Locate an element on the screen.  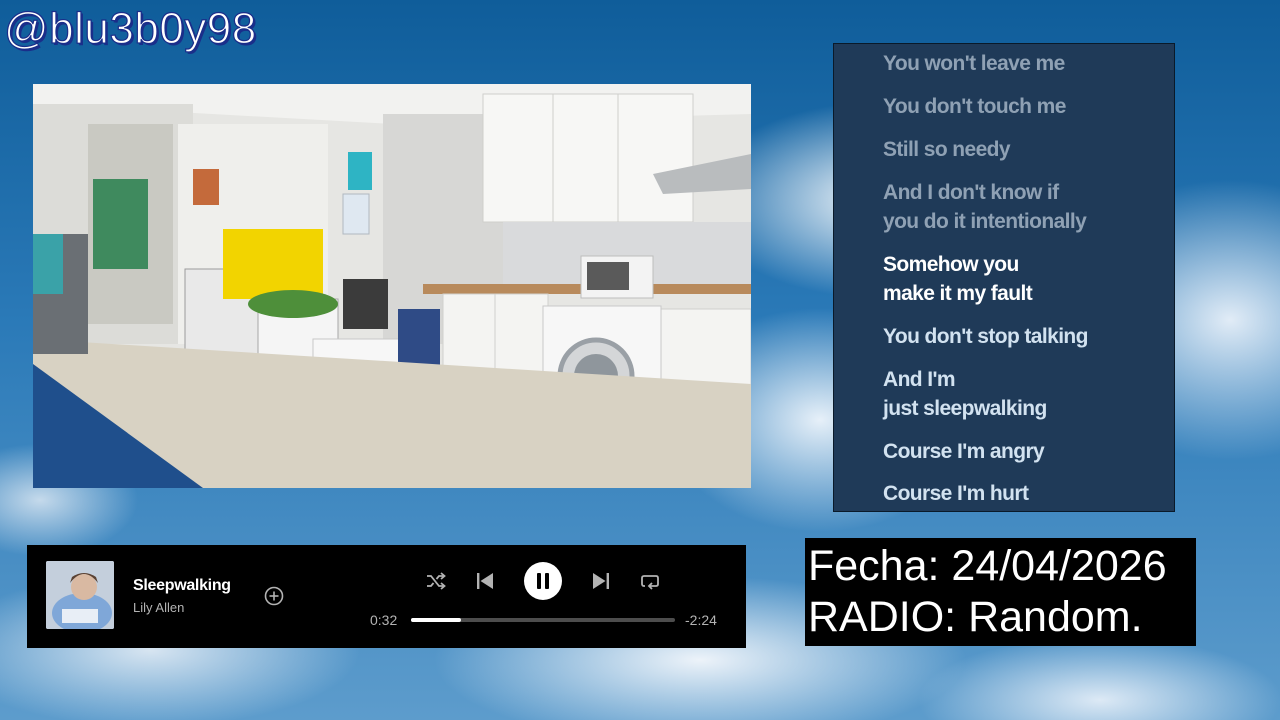
repeat-button is located at coordinates (650, 581).